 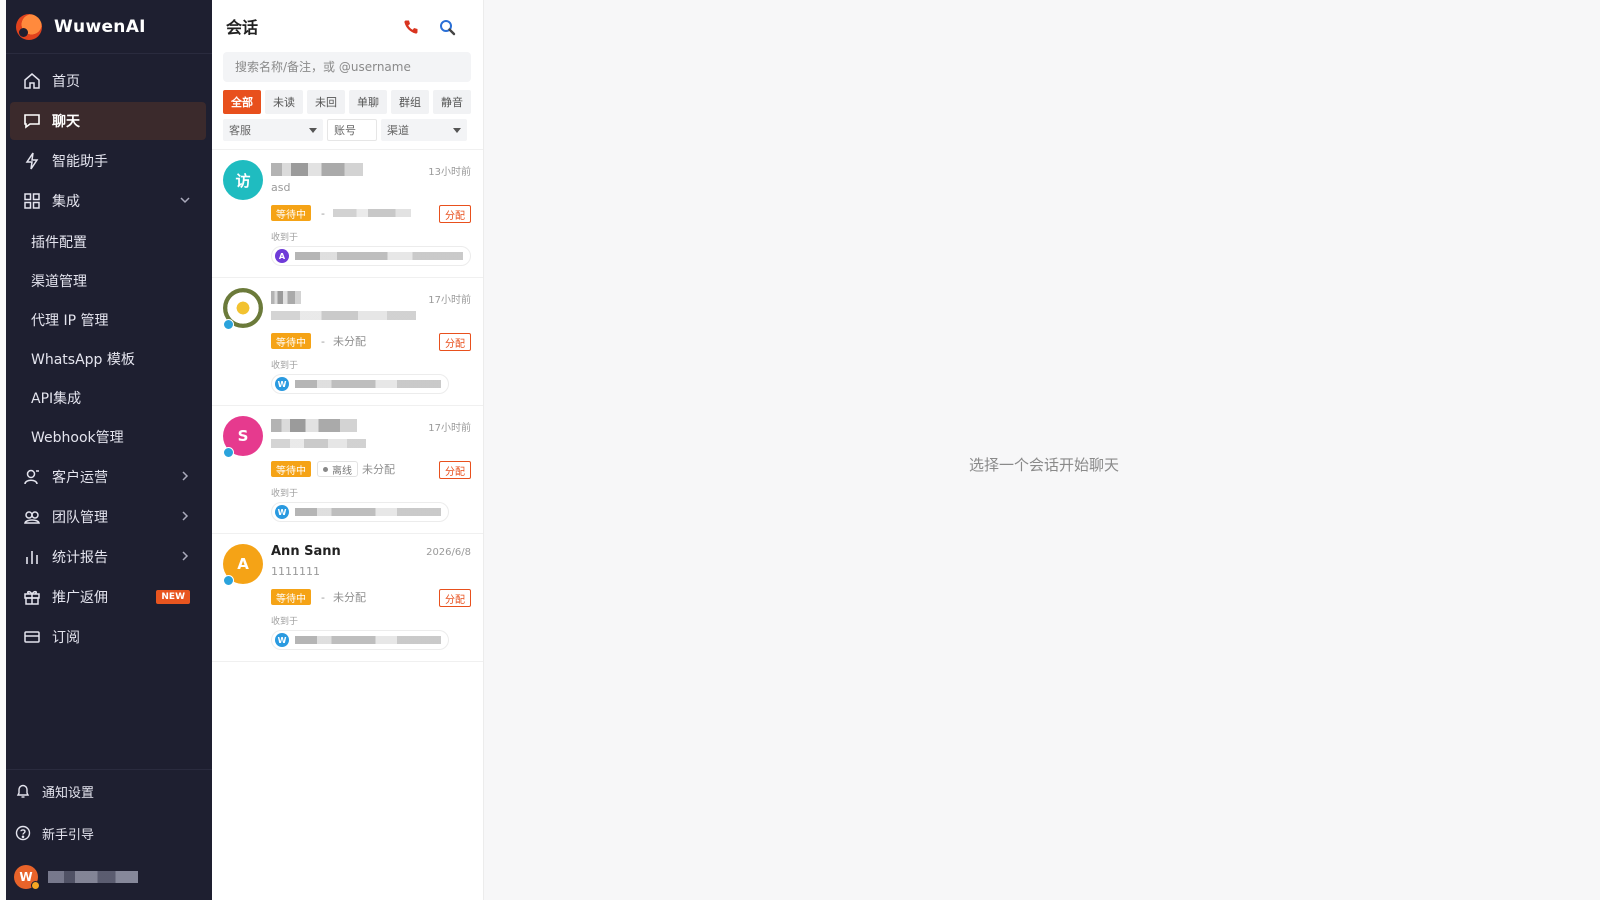 I want to click on search-field, so click(x=347, y=67).